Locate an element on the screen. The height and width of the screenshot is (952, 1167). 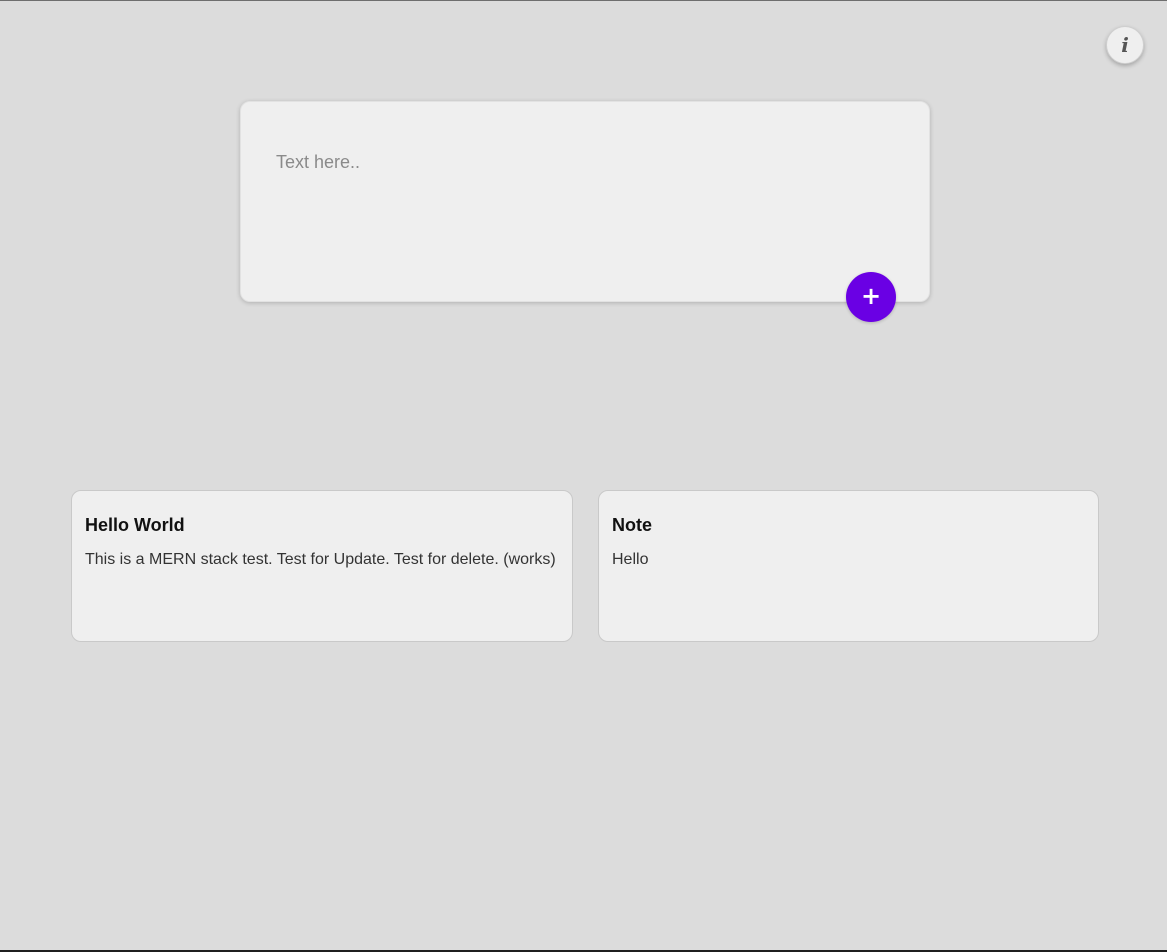
note-title: Note is located at coordinates (632, 525).